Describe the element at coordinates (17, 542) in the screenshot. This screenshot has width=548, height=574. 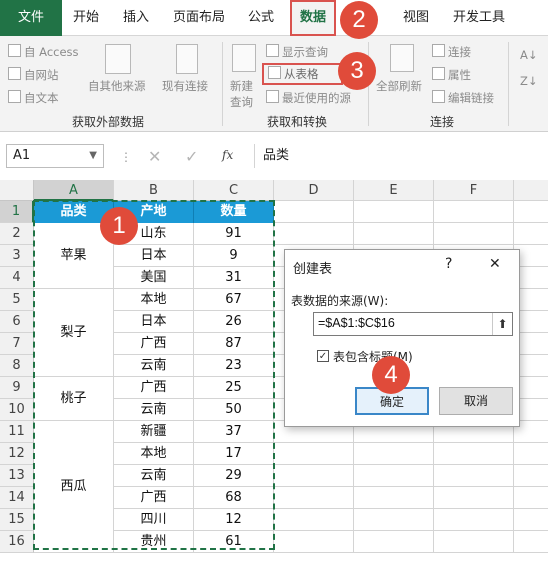
I see `row-header: 16` at that location.